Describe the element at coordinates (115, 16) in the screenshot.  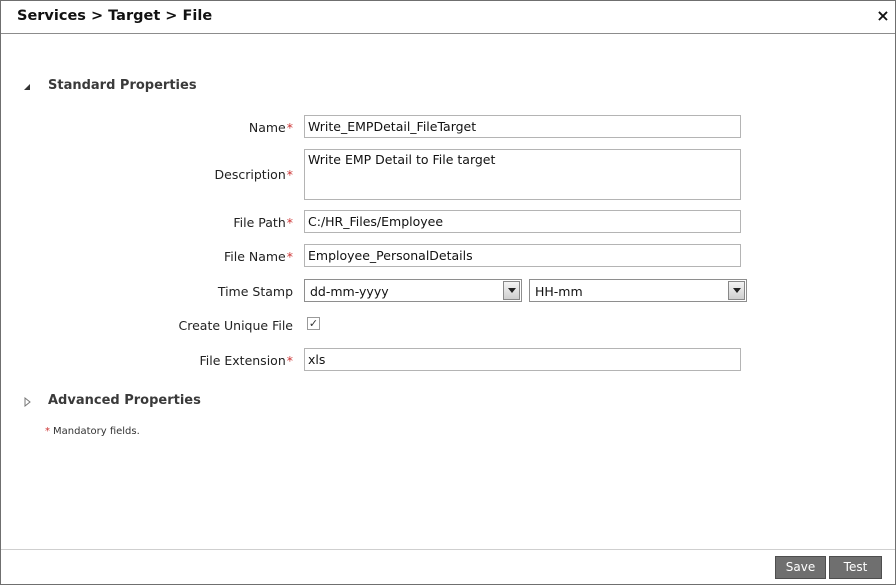
I see `dialog-title: Services > Target > File` at that location.